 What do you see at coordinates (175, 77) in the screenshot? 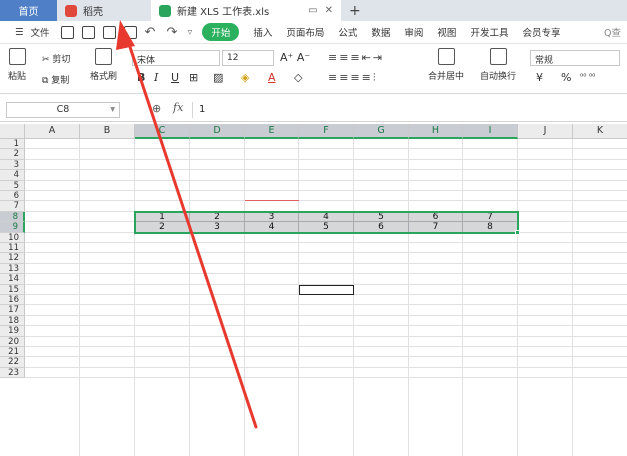
I see `underline-icon: U` at bounding box center [175, 77].